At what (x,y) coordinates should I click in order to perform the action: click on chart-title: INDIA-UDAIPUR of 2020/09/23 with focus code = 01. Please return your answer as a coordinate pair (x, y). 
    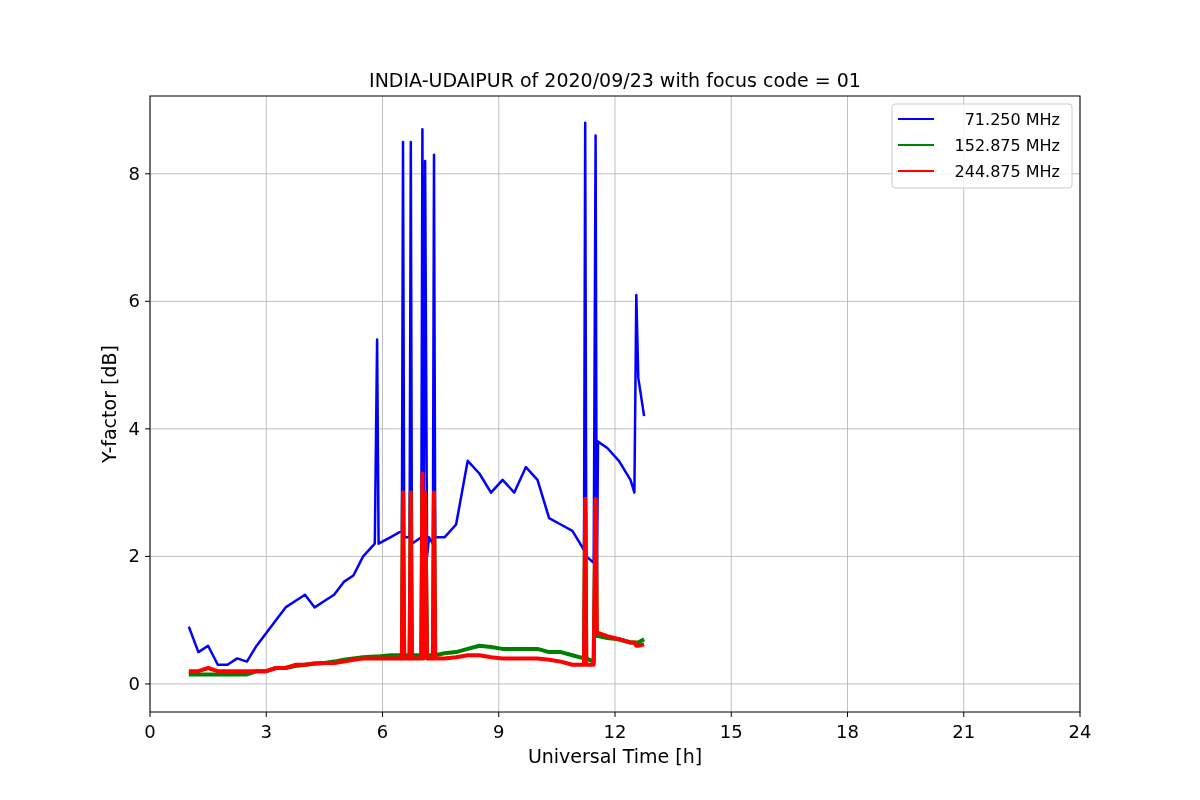
    Looking at the image, I should click on (615, 80).